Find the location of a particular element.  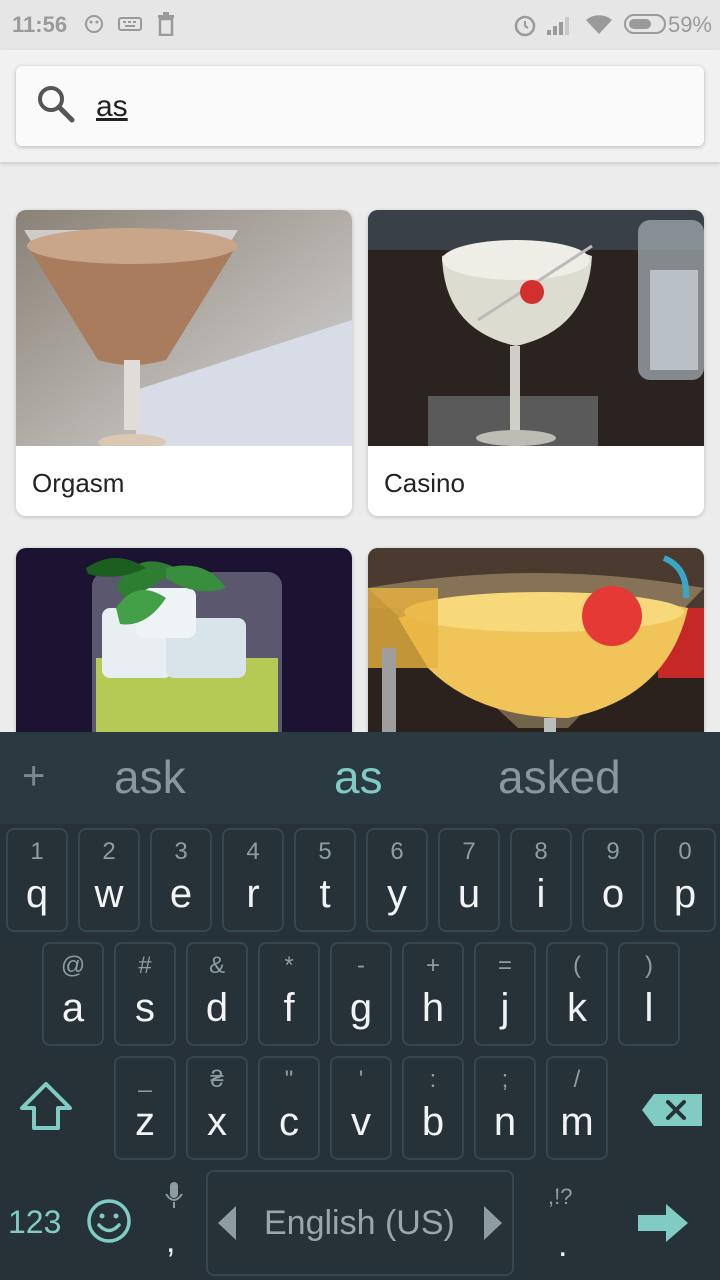

emoji-icon is located at coordinates (109, 1223).